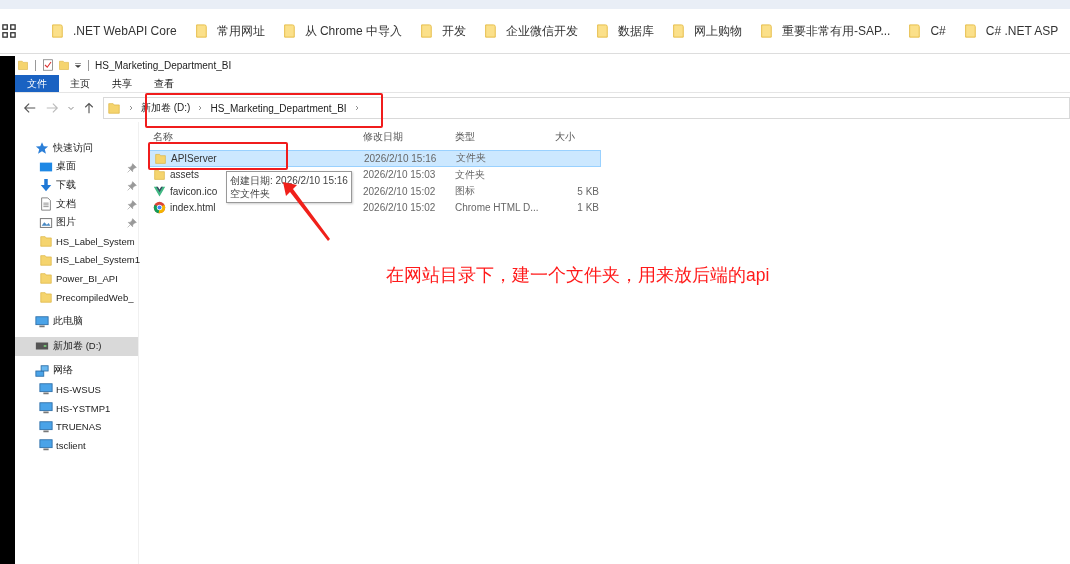 This screenshot has height=564, width=1070. What do you see at coordinates (76, 260) in the screenshot?
I see `nav-item: HS_Label_System1` at bounding box center [76, 260].